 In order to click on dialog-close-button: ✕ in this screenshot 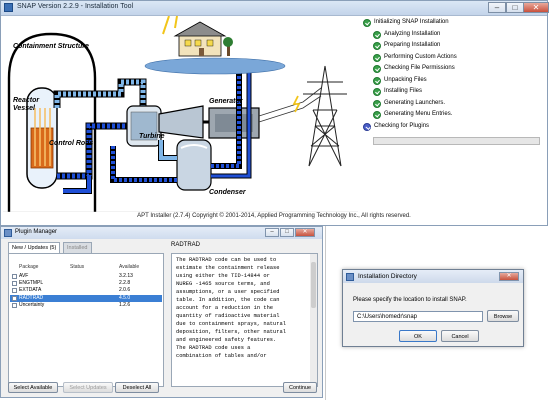, I will do `click(509, 276)`.